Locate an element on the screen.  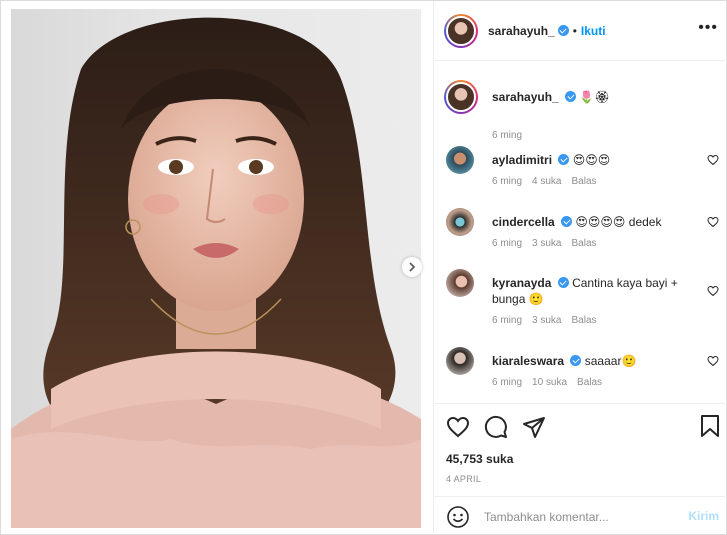
author-username: sarahayuh_ is located at coordinates (521, 31).